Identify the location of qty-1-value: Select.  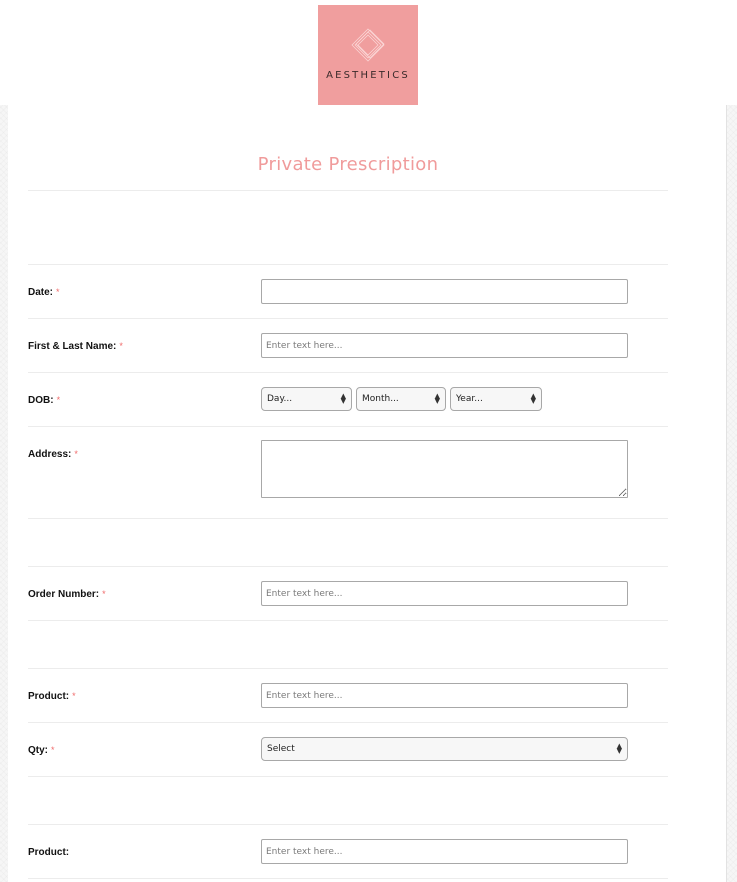
(281, 749).